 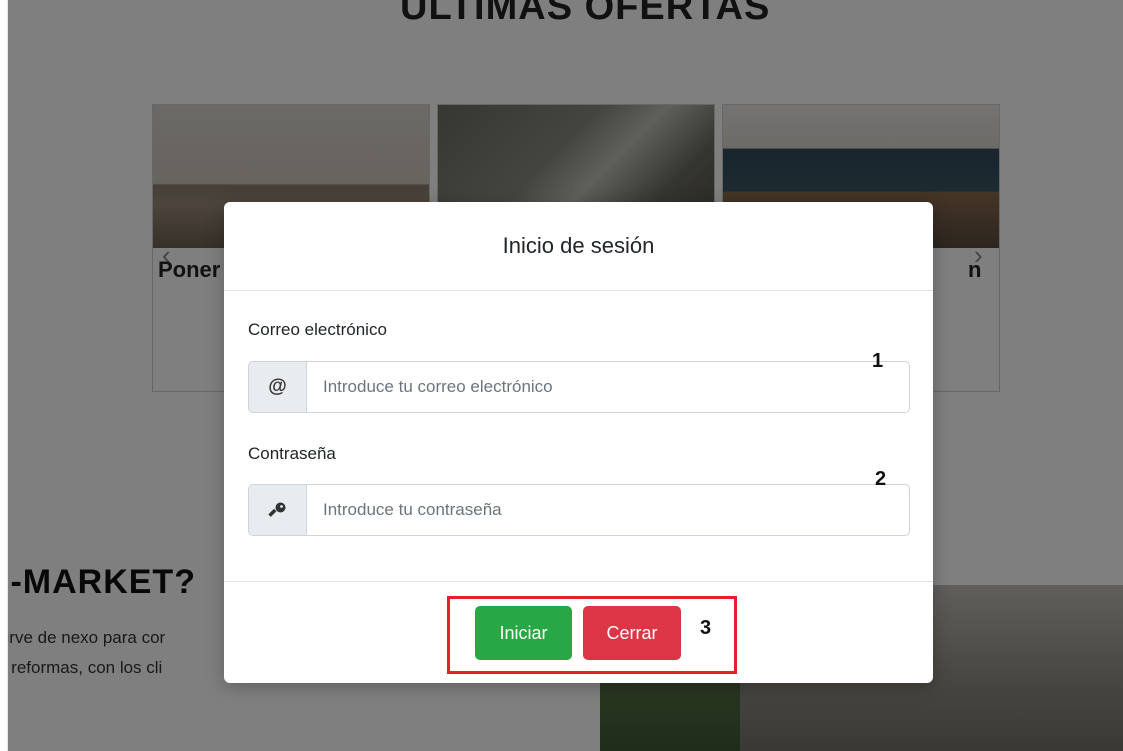 I want to click on annotation-2: 2, so click(x=881, y=479).